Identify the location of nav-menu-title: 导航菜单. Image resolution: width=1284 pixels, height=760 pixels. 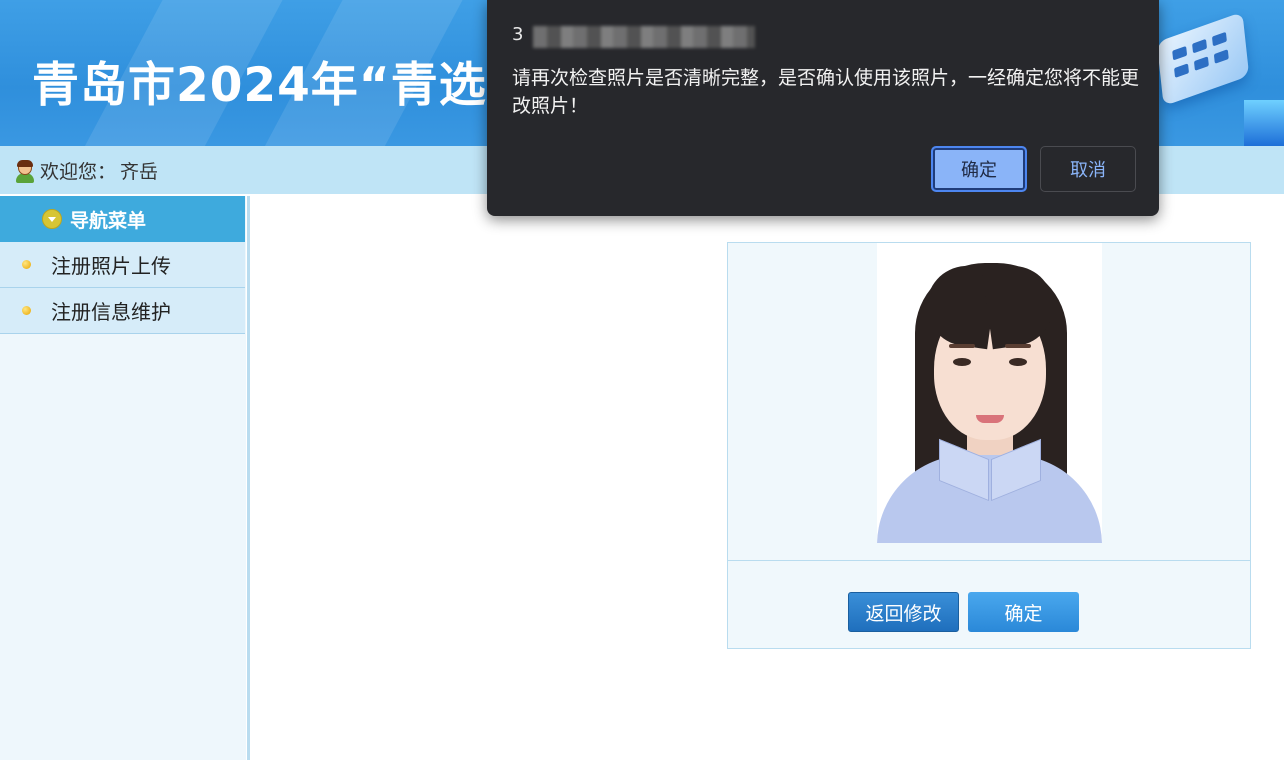
(108, 220).